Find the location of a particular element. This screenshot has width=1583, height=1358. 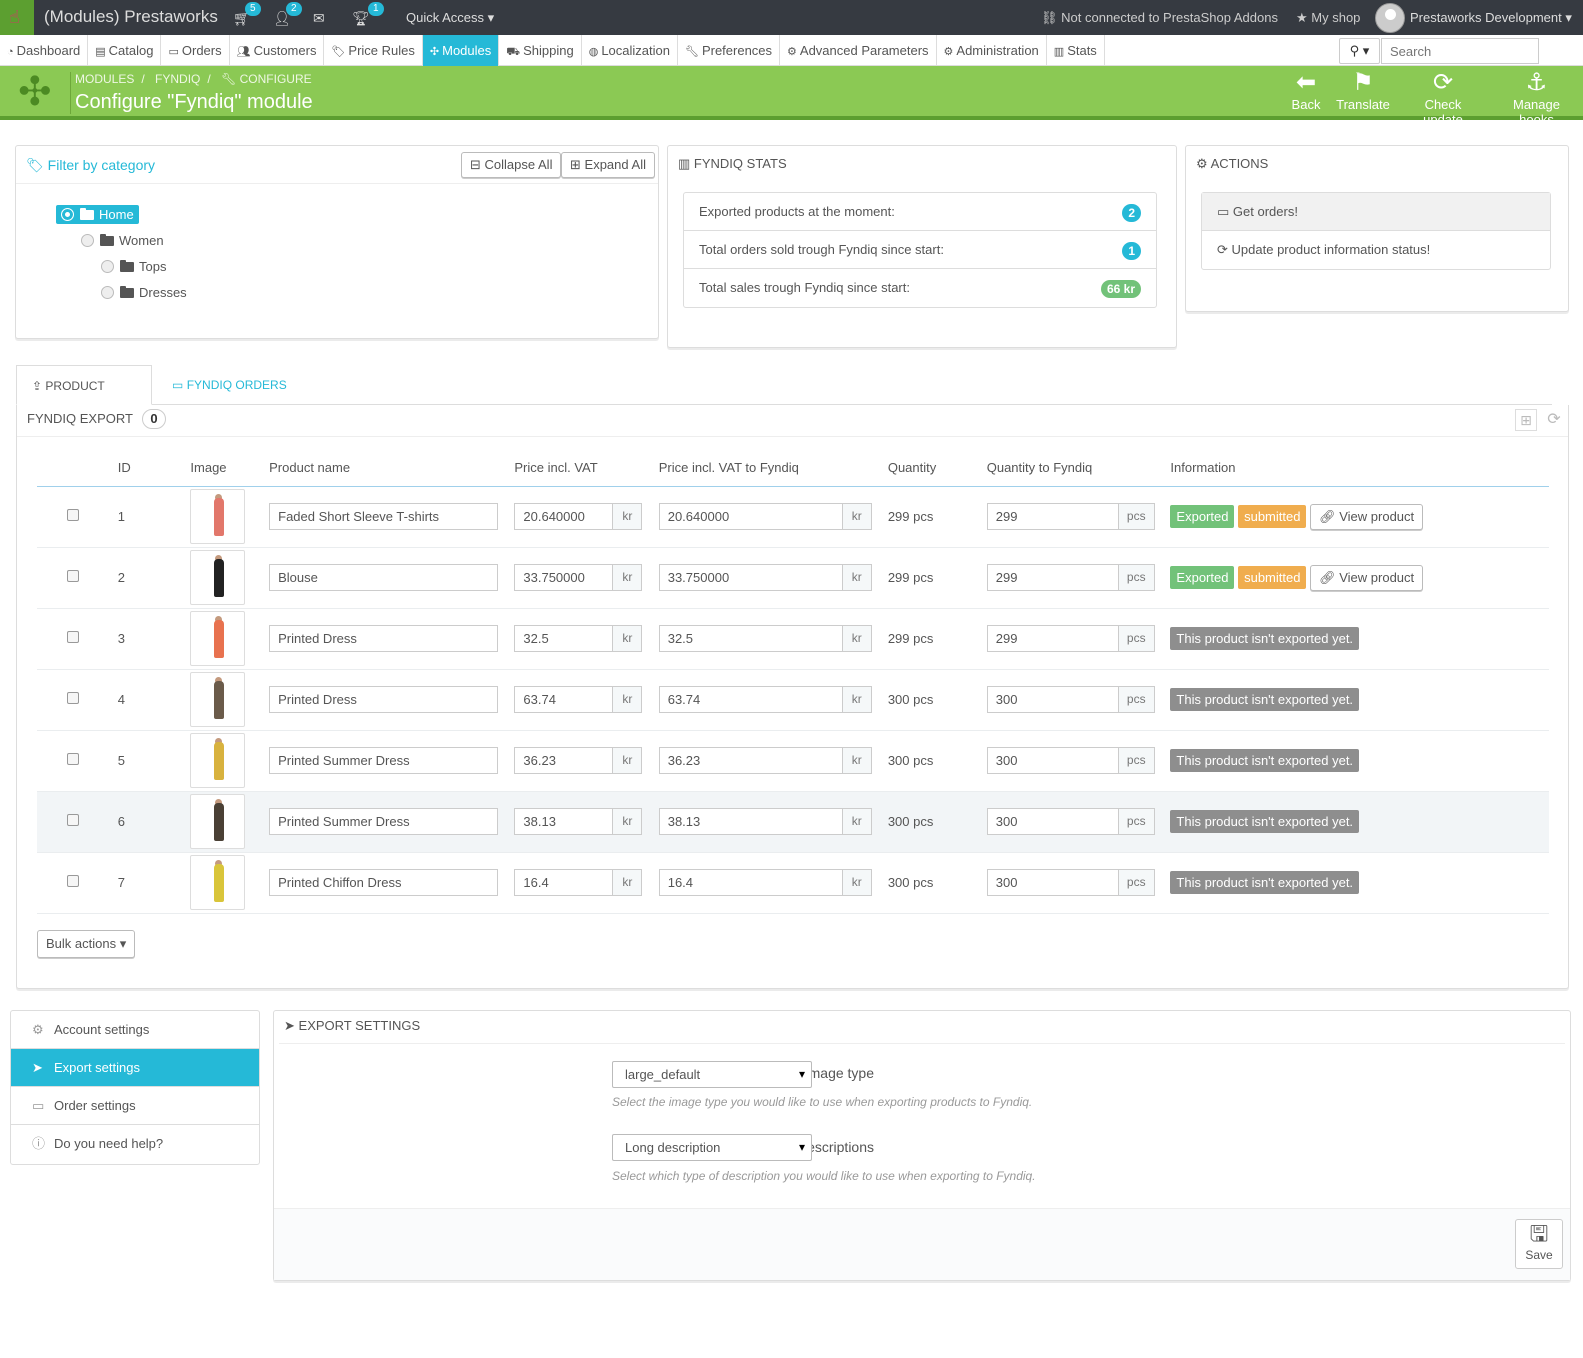

price-input: 63.74 is located at coordinates (564, 699).